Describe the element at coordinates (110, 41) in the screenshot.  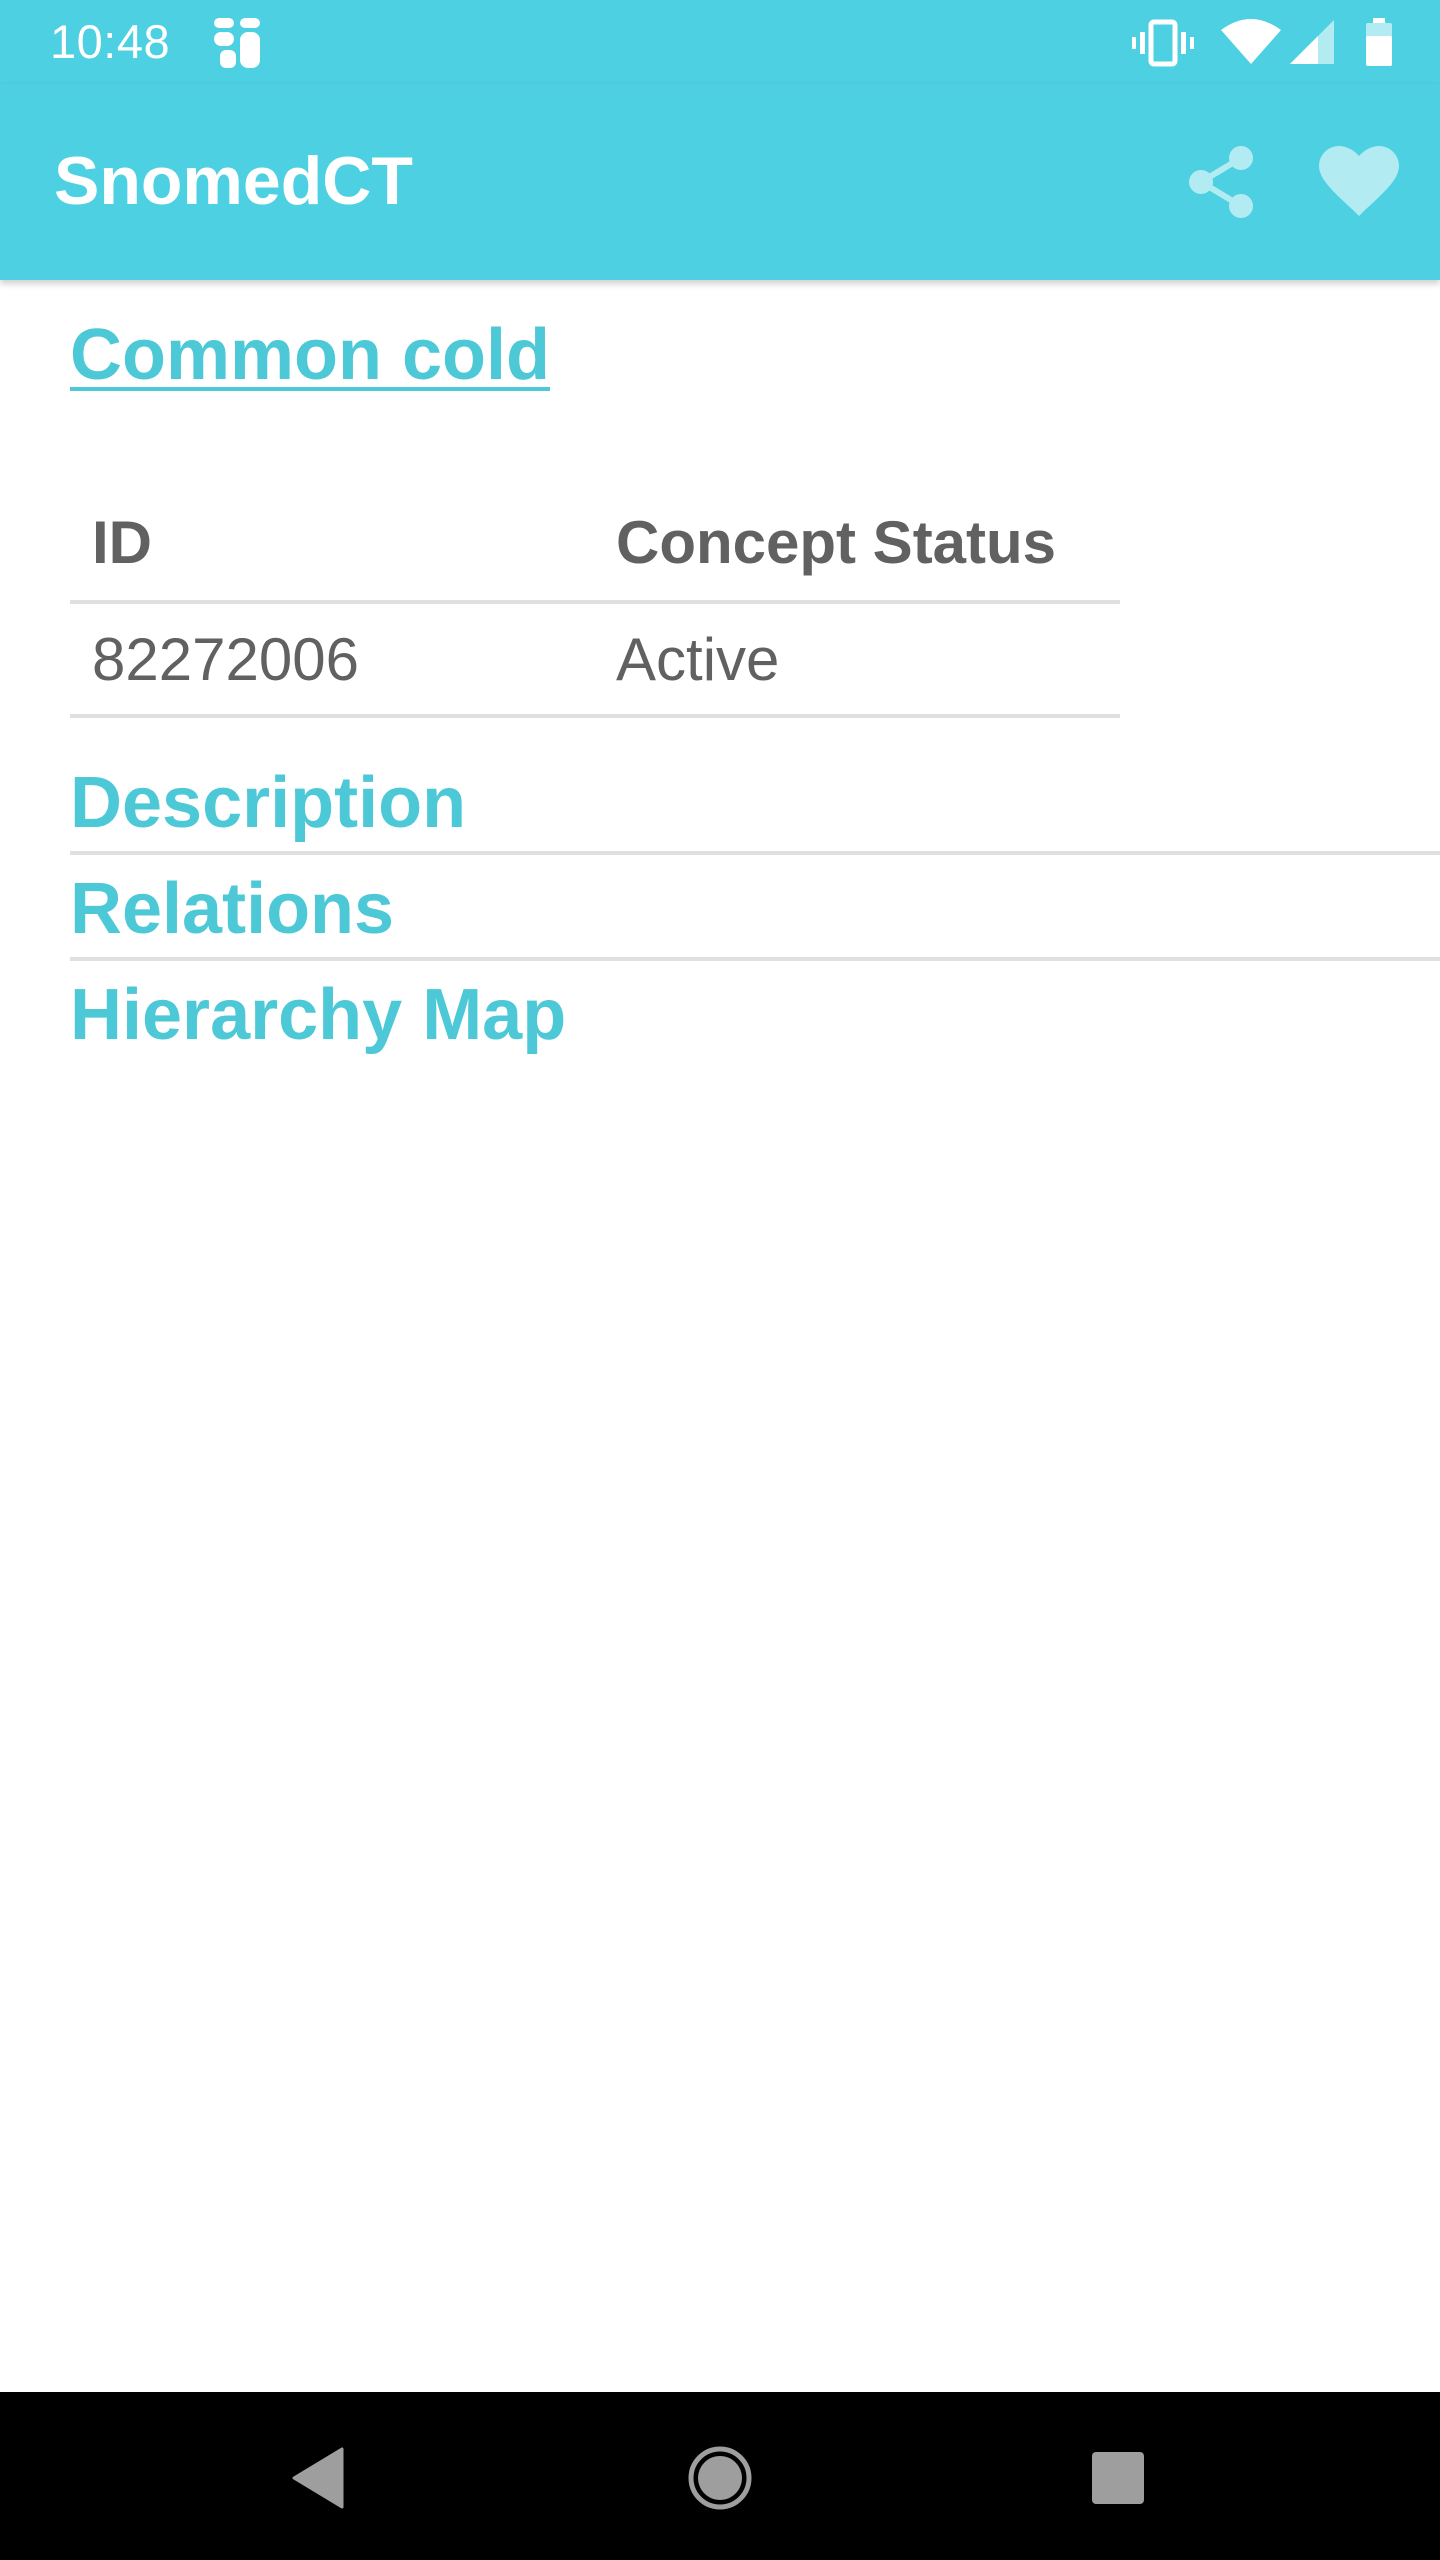
I see `status-time: 10:48` at that location.